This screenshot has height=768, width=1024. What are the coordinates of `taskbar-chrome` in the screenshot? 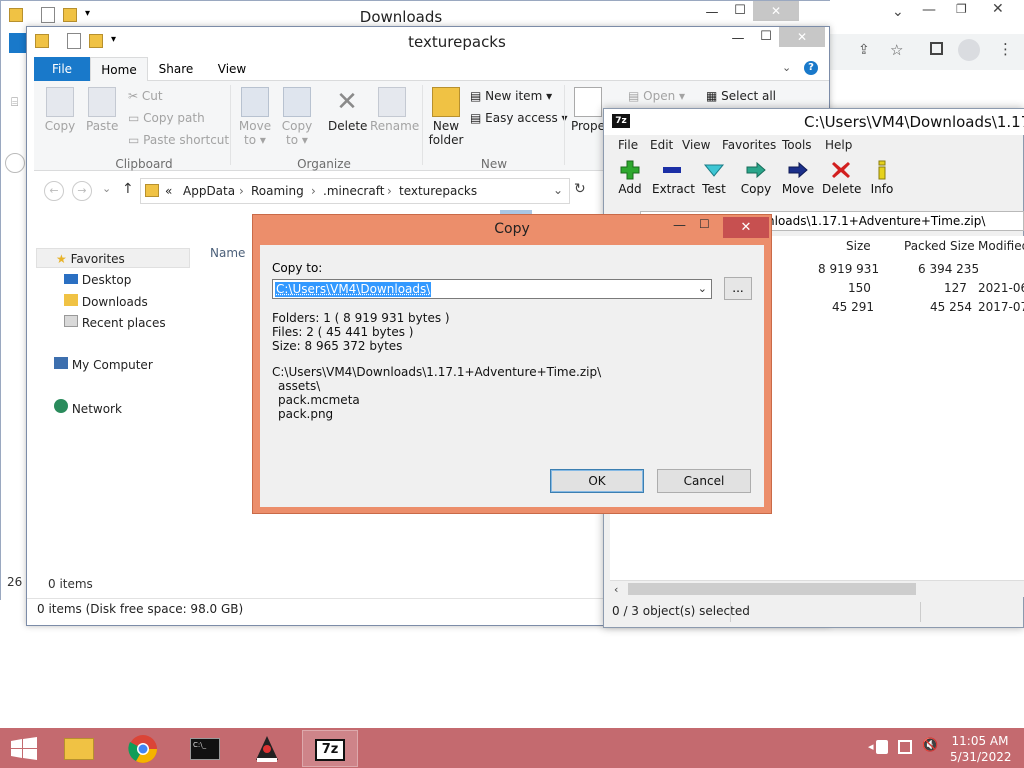 It's located at (144, 748).